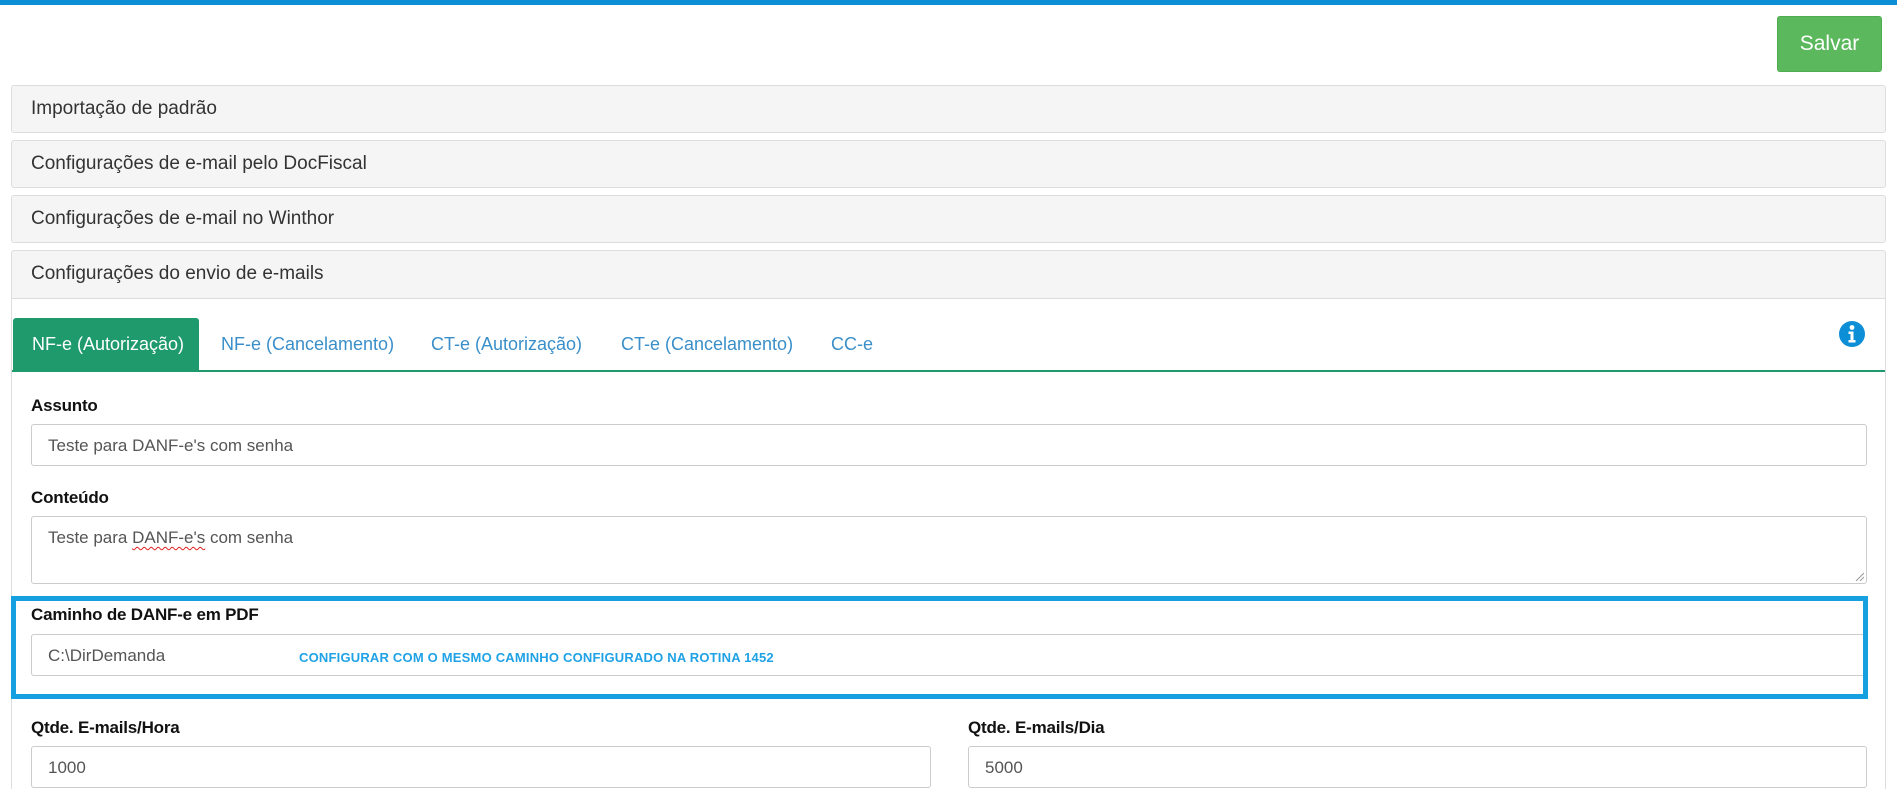 The image size is (1897, 789). Describe the element at coordinates (1852, 334) in the screenshot. I see `info-icon` at that location.